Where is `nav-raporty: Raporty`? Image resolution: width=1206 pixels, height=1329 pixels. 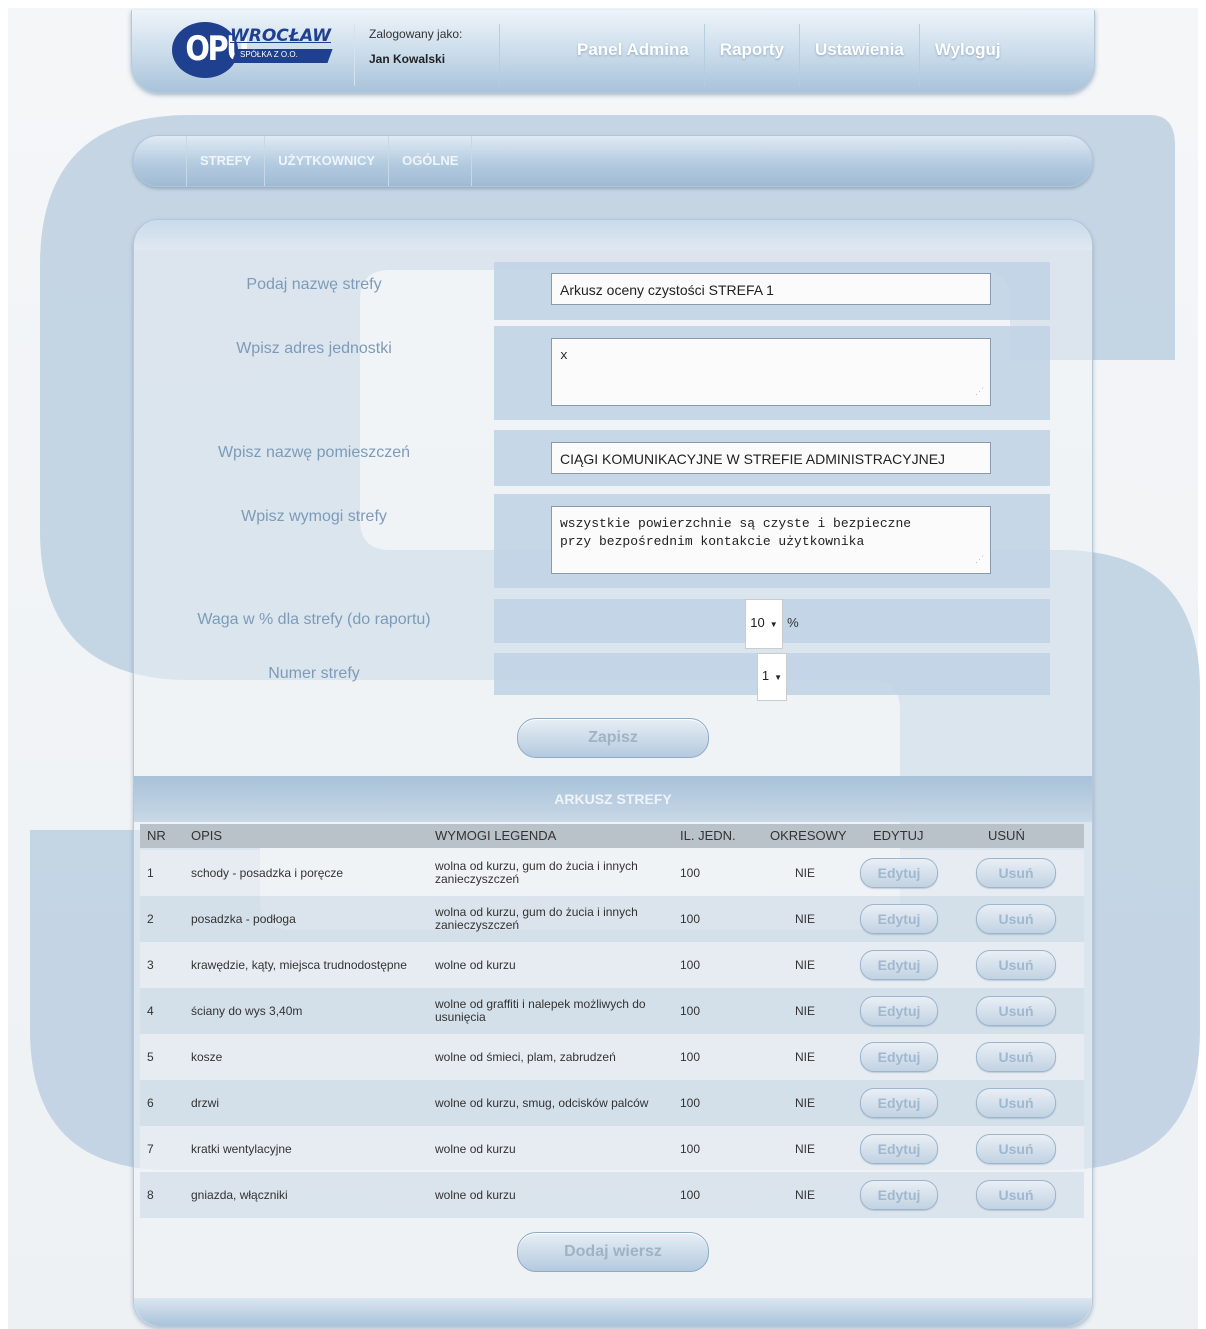
nav-raporty: Raporty is located at coordinates (753, 55).